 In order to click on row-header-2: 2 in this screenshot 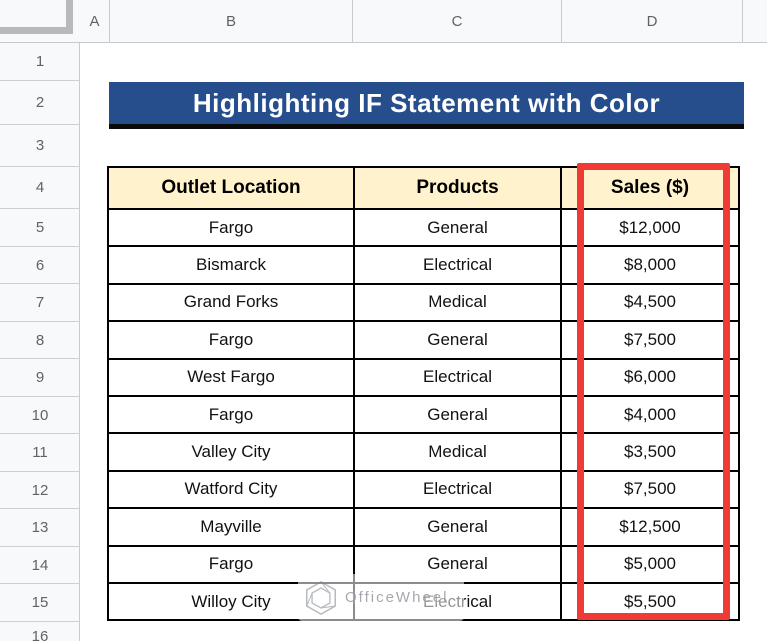, I will do `click(40, 103)`.